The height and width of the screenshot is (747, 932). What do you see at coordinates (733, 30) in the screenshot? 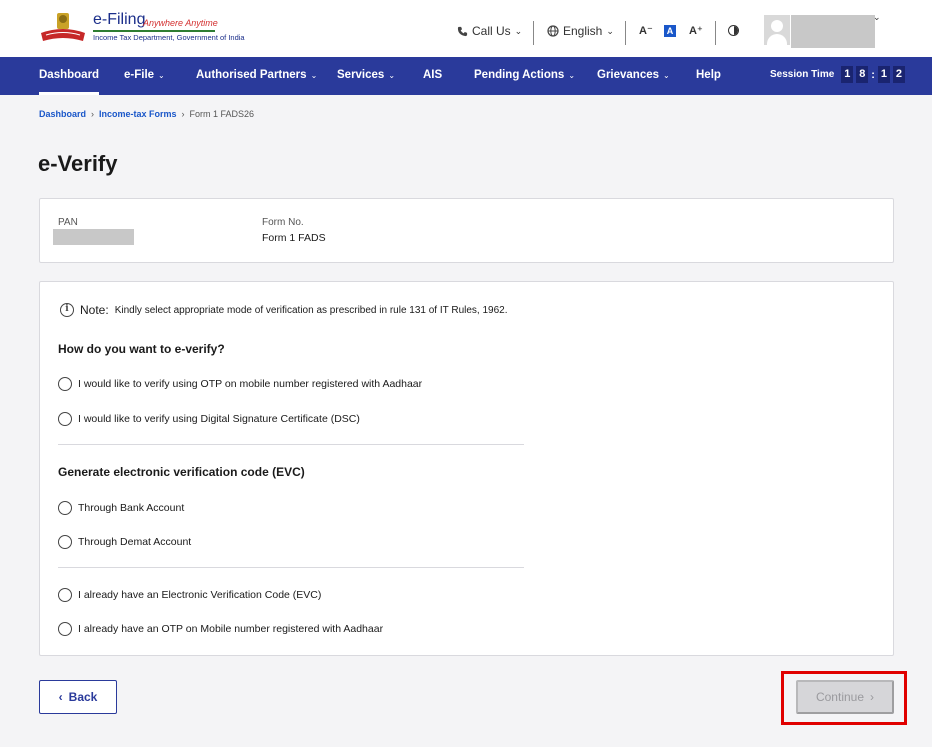
I see `contrast-icon` at bounding box center [733, 30].